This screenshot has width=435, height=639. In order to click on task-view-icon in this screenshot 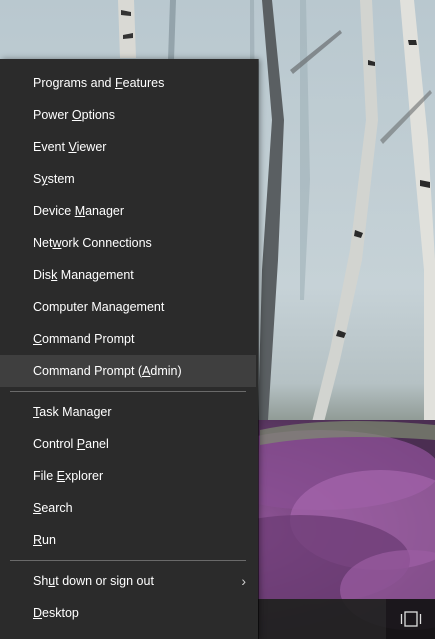, I will do `click(410, 619)`.